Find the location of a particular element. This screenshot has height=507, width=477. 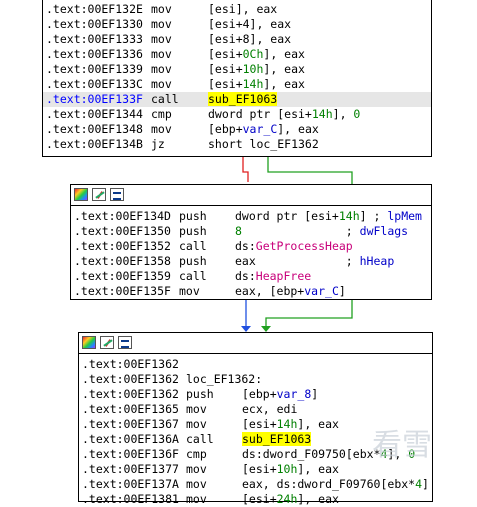

operand-part: ecx, edi is located at coordinates (270, 409).